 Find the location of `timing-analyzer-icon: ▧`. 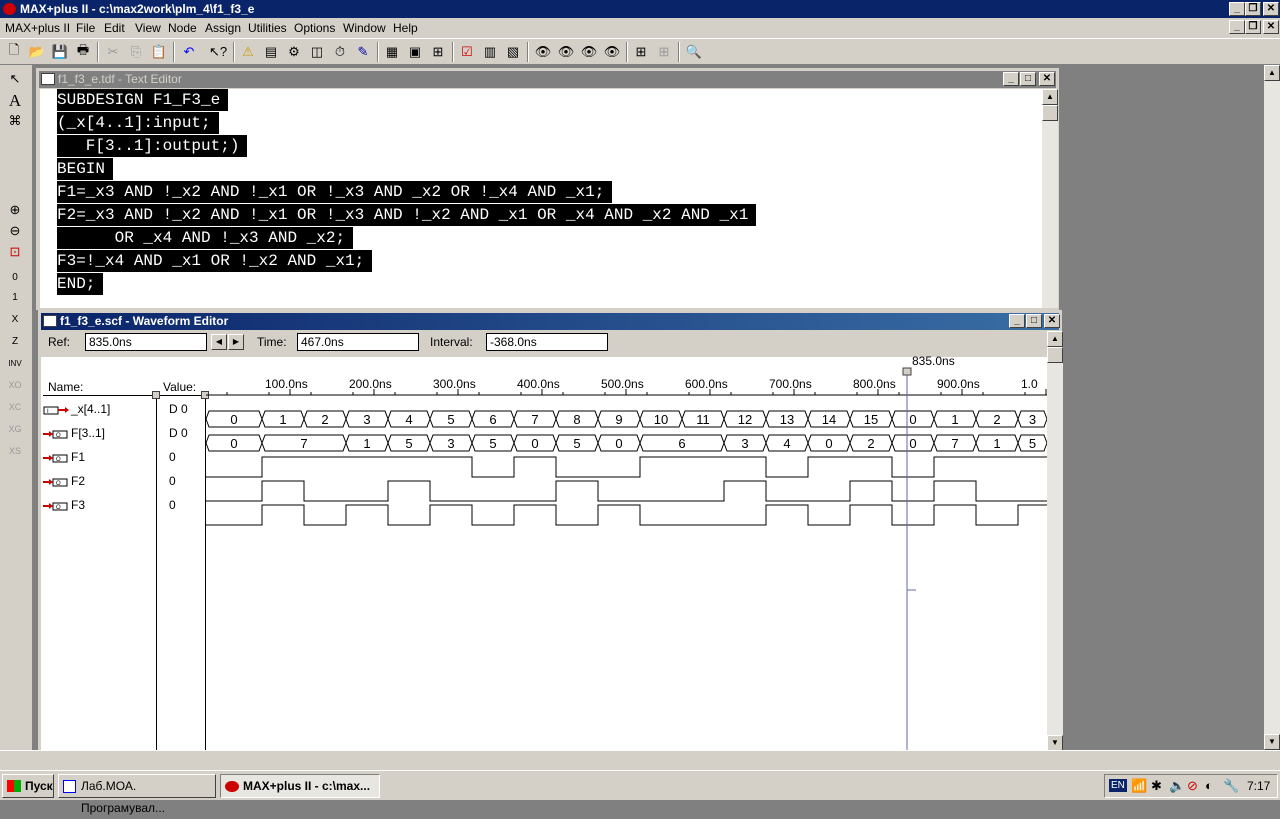

timing-analyzer-icon: ▧ is located at coordinates (513, 52).